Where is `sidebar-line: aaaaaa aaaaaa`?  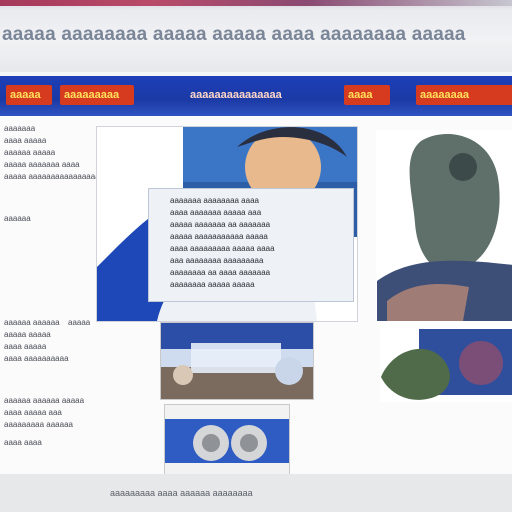 sidebar-line: aaaaaa aaaaaa is located at coordinates (32, 323).